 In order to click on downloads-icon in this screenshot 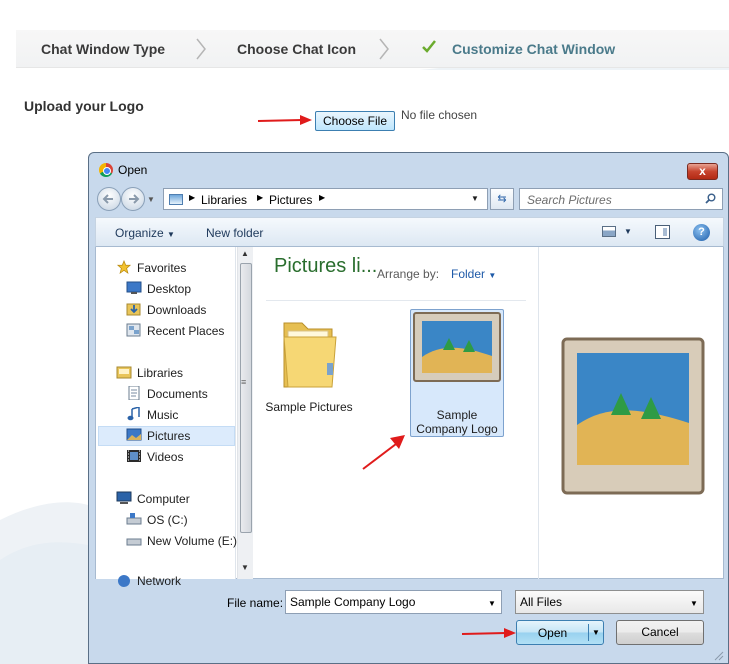, I will do `click(133, 309)`.